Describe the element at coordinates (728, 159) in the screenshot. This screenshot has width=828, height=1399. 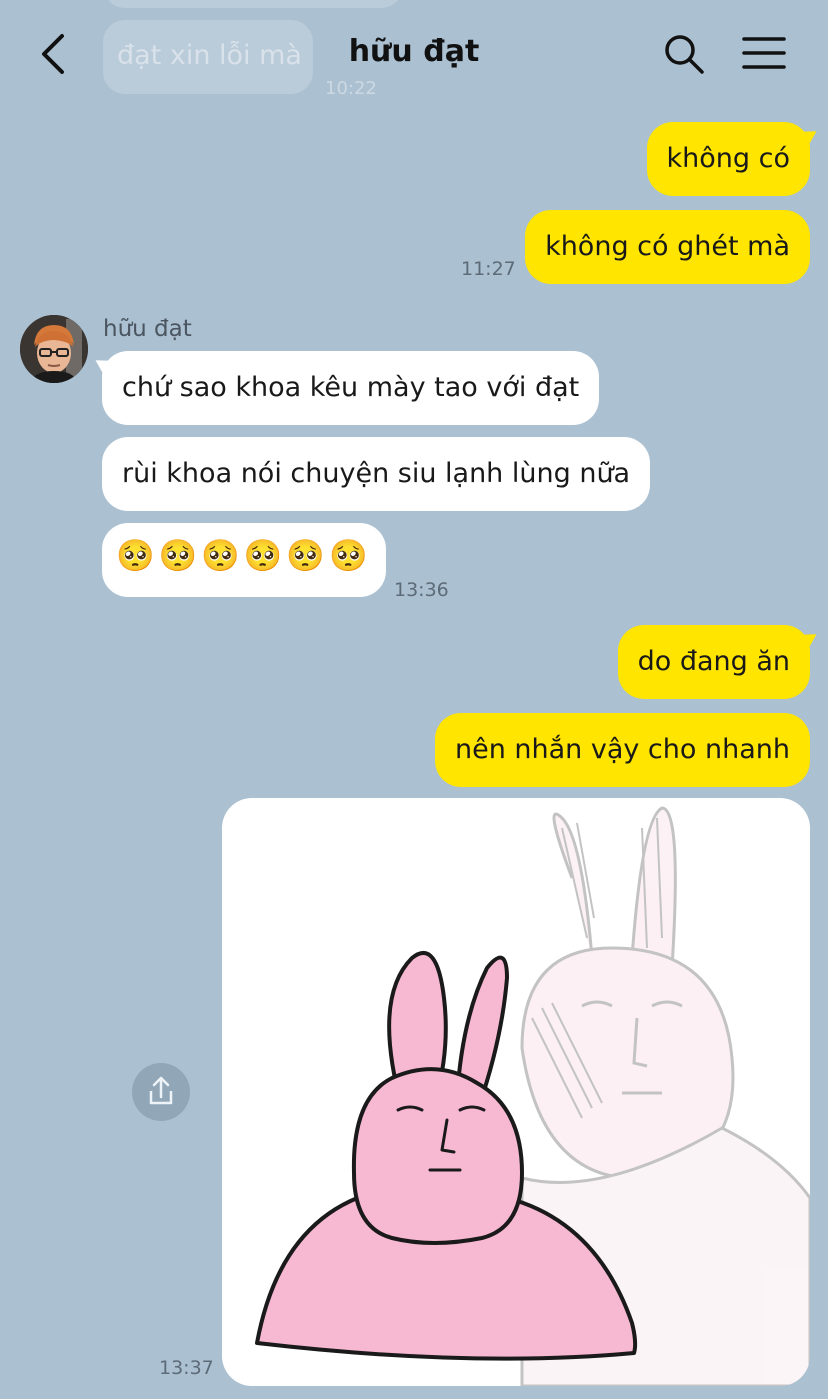
I see `my-message-bubble: không có` at that location.